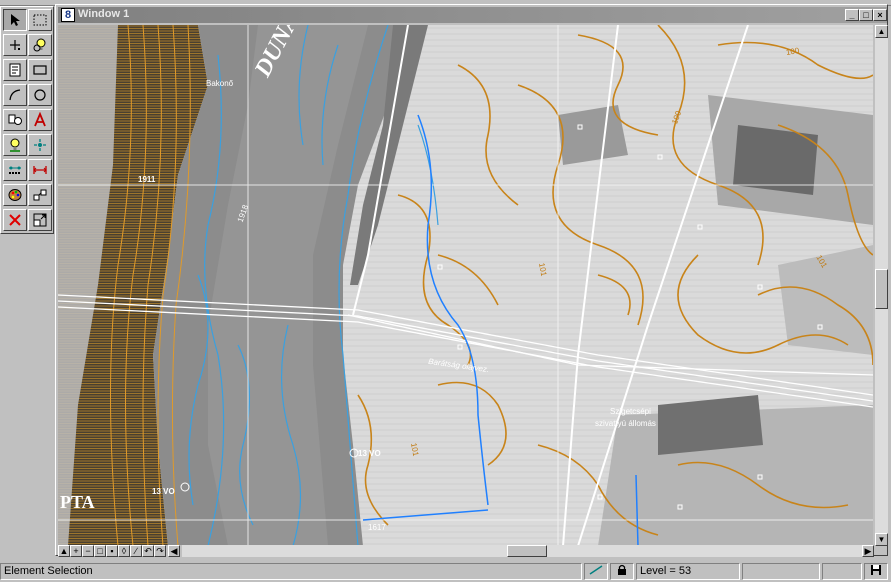 The height and width of the screenshot is (582, 891). What do you see at coordinates (881, 539) in the screenshot?
I see `scroll-down-button: ▼` at bounding box center [881, 539].